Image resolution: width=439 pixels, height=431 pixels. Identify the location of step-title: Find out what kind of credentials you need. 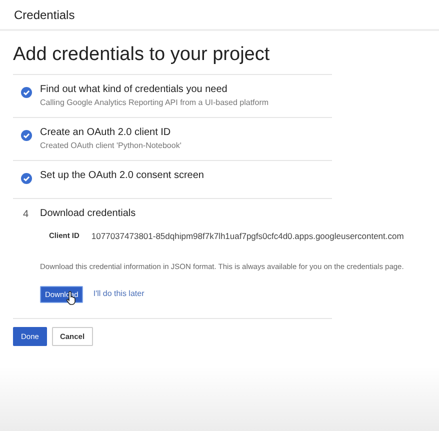
(134, 89).